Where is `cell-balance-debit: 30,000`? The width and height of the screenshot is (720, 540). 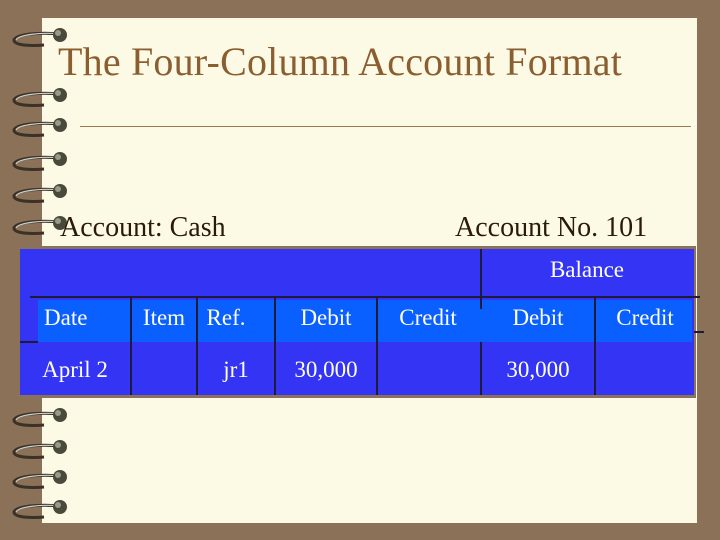 cell-balance-debit: 30,000 is located at coordinates (538, 369).